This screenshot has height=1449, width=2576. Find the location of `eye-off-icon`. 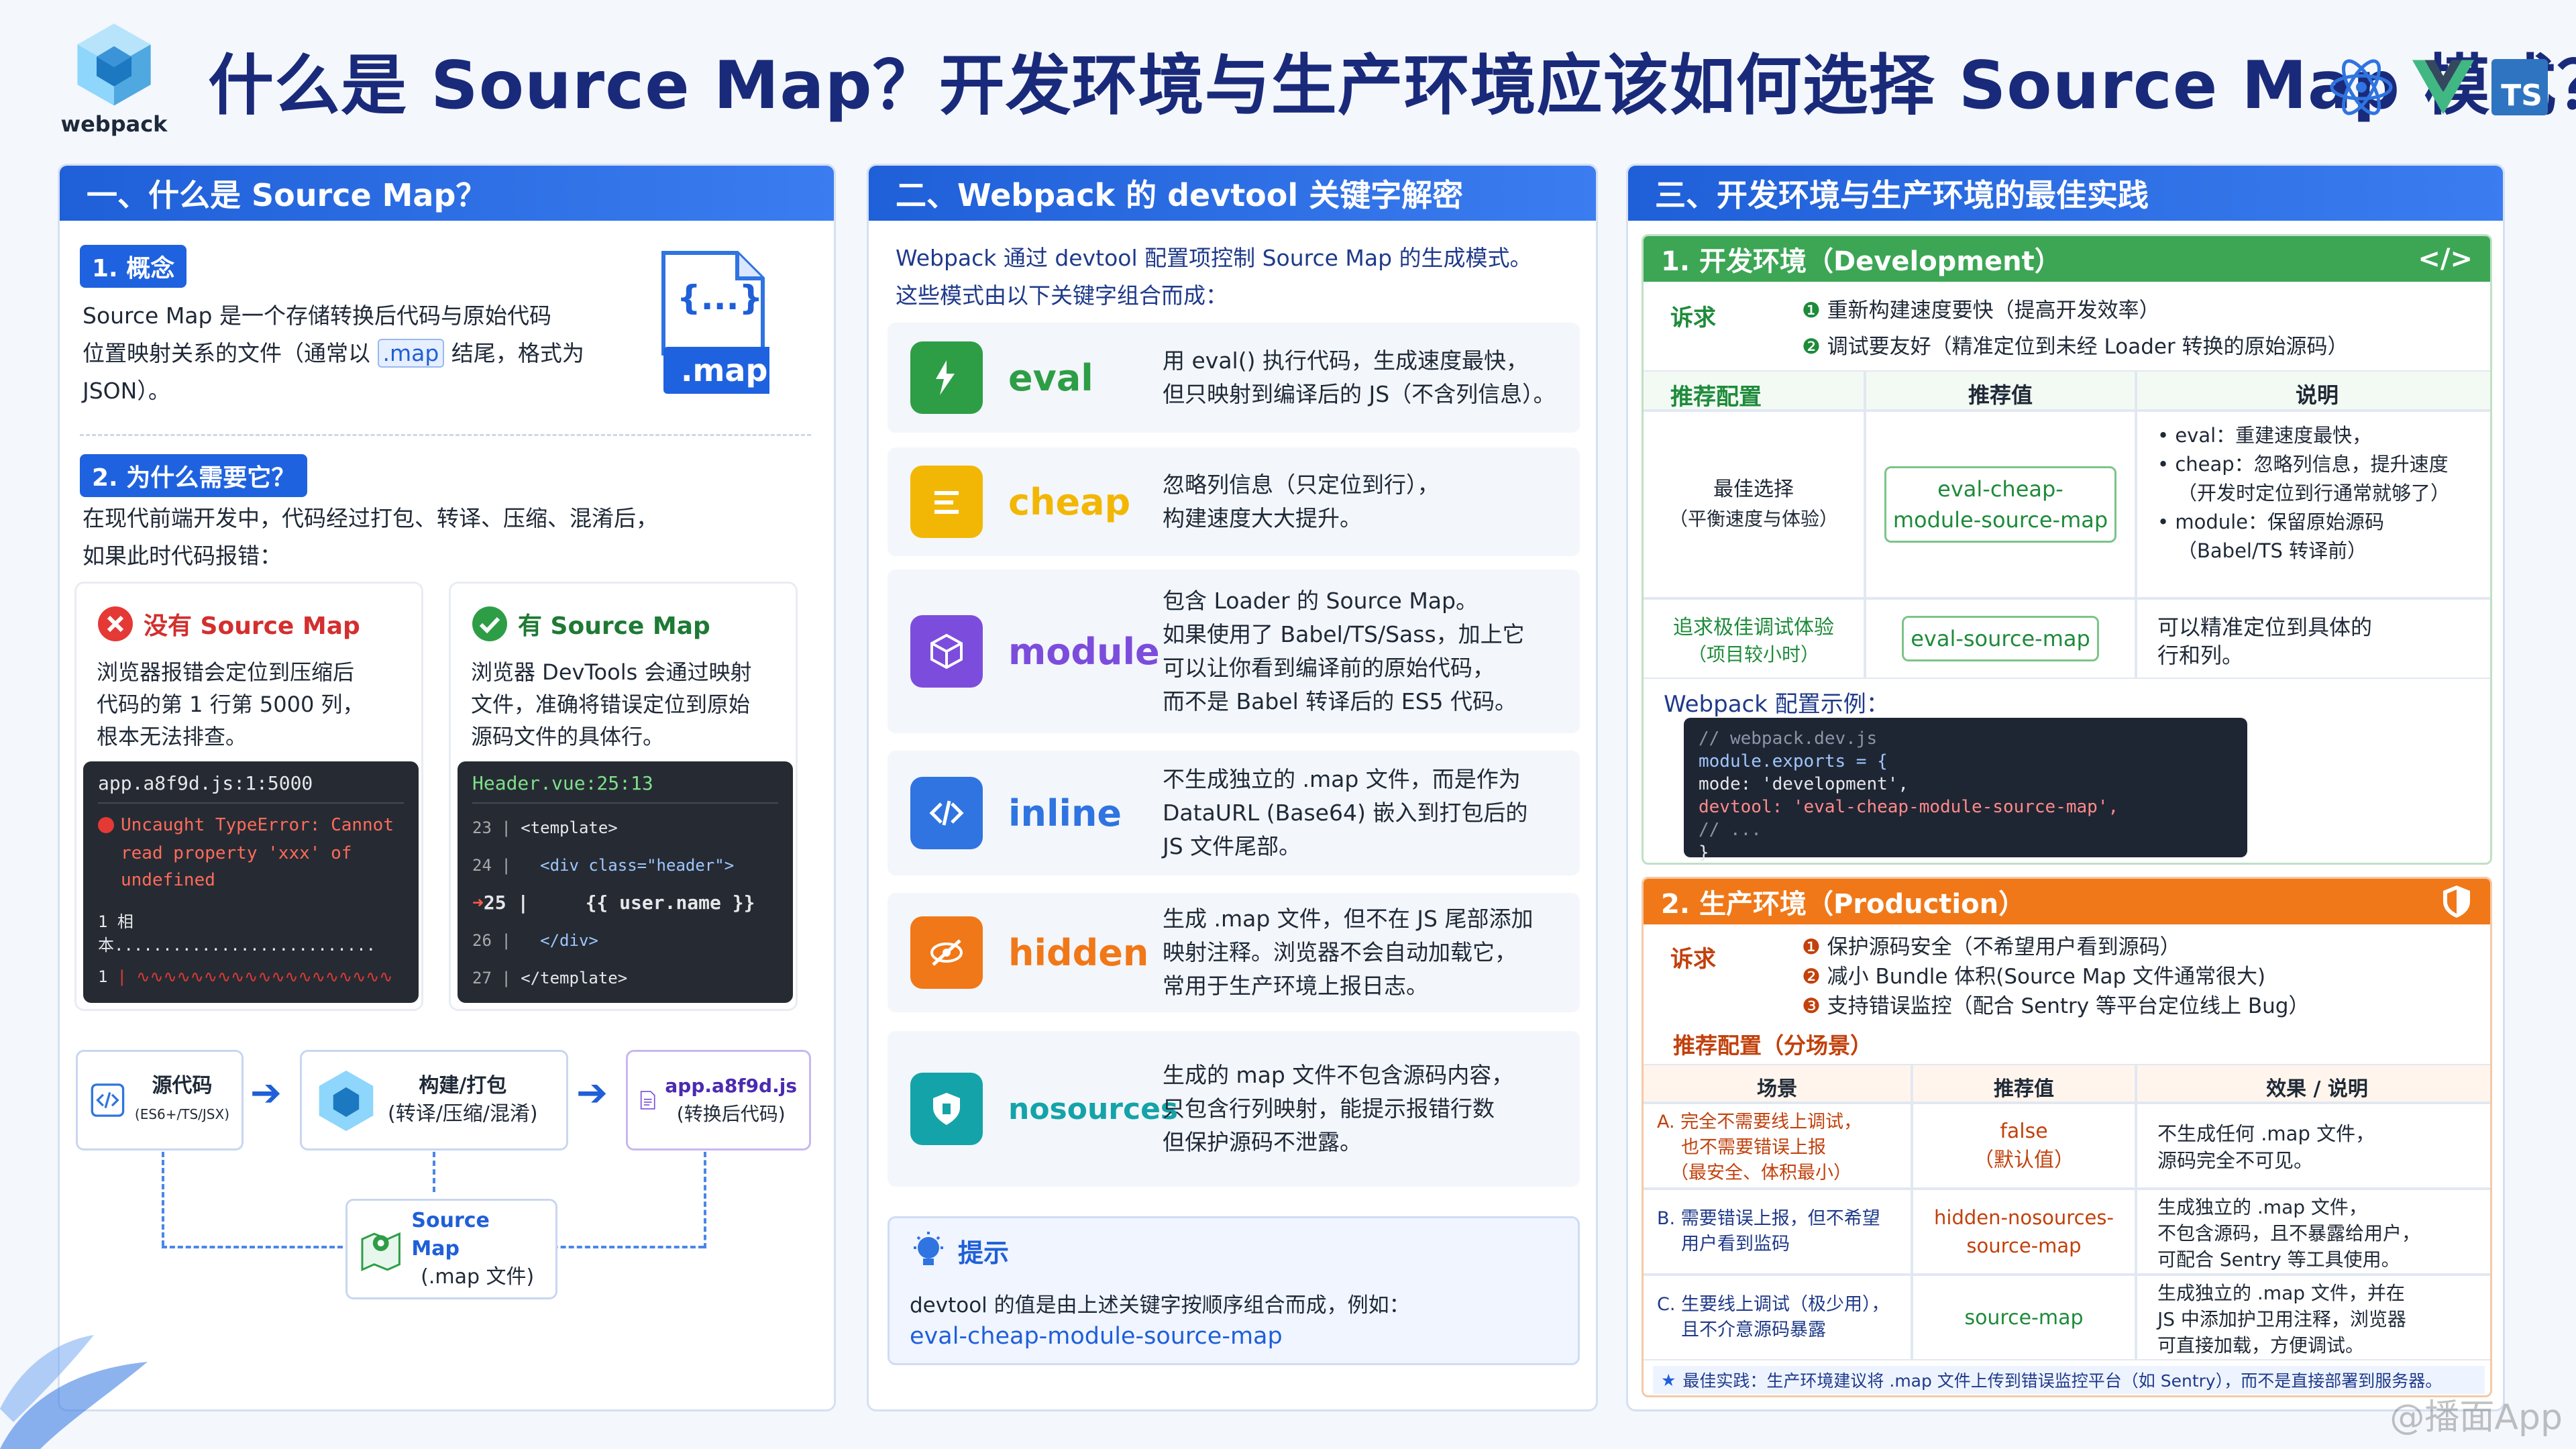

eye-off-icon is located at coordinates (946, 952).